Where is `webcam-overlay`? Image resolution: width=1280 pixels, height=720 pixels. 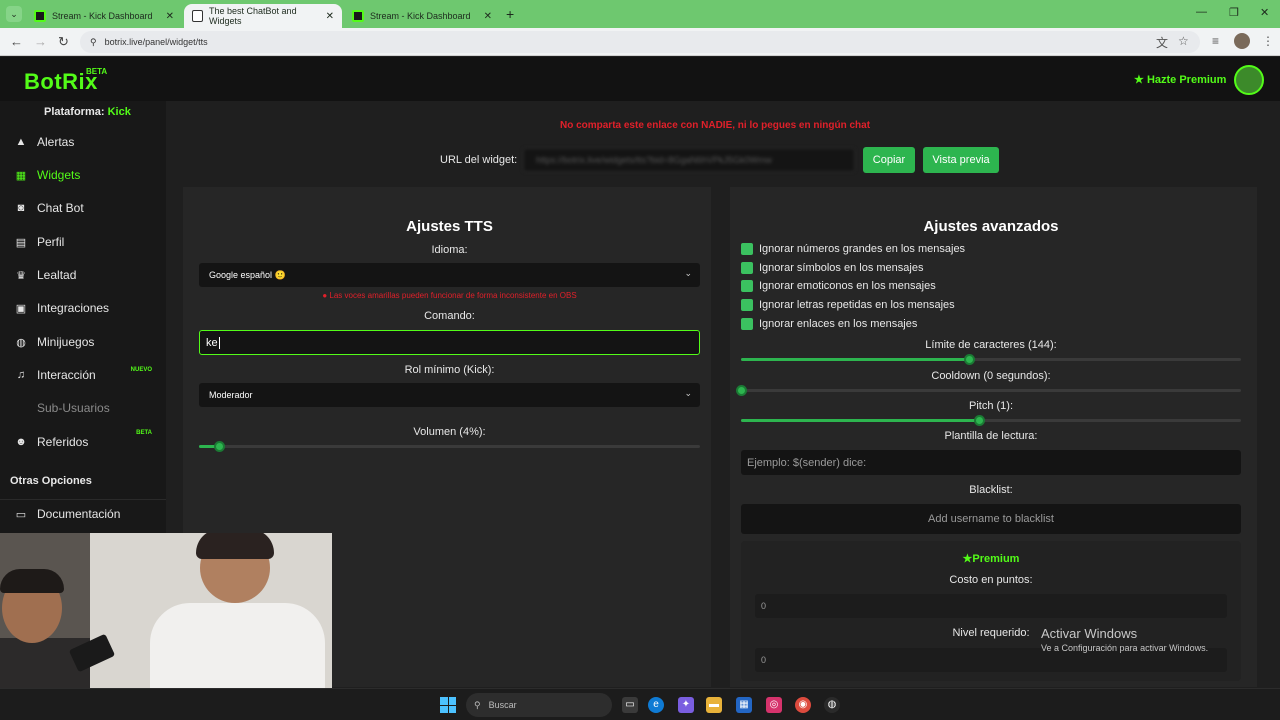
webcam-overlay is located at coordinates (166, 610).